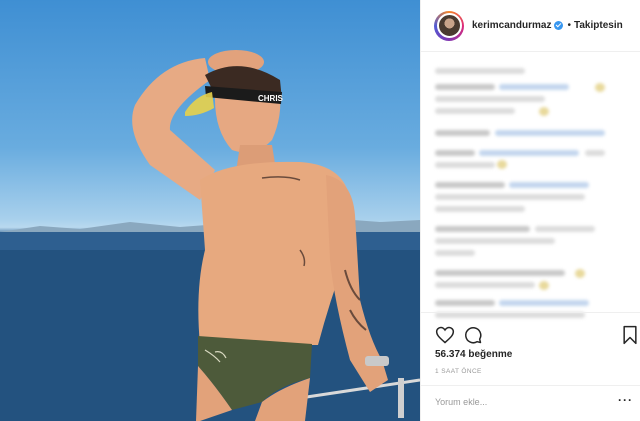 The width and height of the screenshot is (640, 421). What do you see at coordinates (473, 354) in the screenshot?
I see `likes-count: 56.374 beğenme` at bounding box center [473, 354].